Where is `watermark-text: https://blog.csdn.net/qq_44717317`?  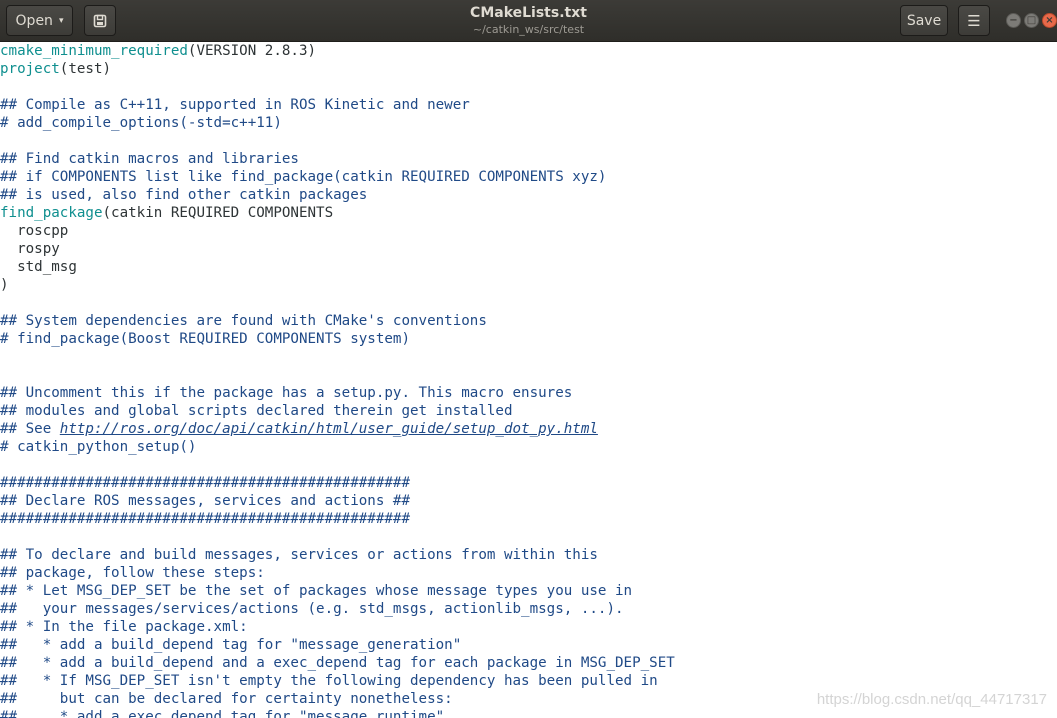 watermark-text: https://blog.csdn.net/qq_44717317 is located at coordinates (931, 699).